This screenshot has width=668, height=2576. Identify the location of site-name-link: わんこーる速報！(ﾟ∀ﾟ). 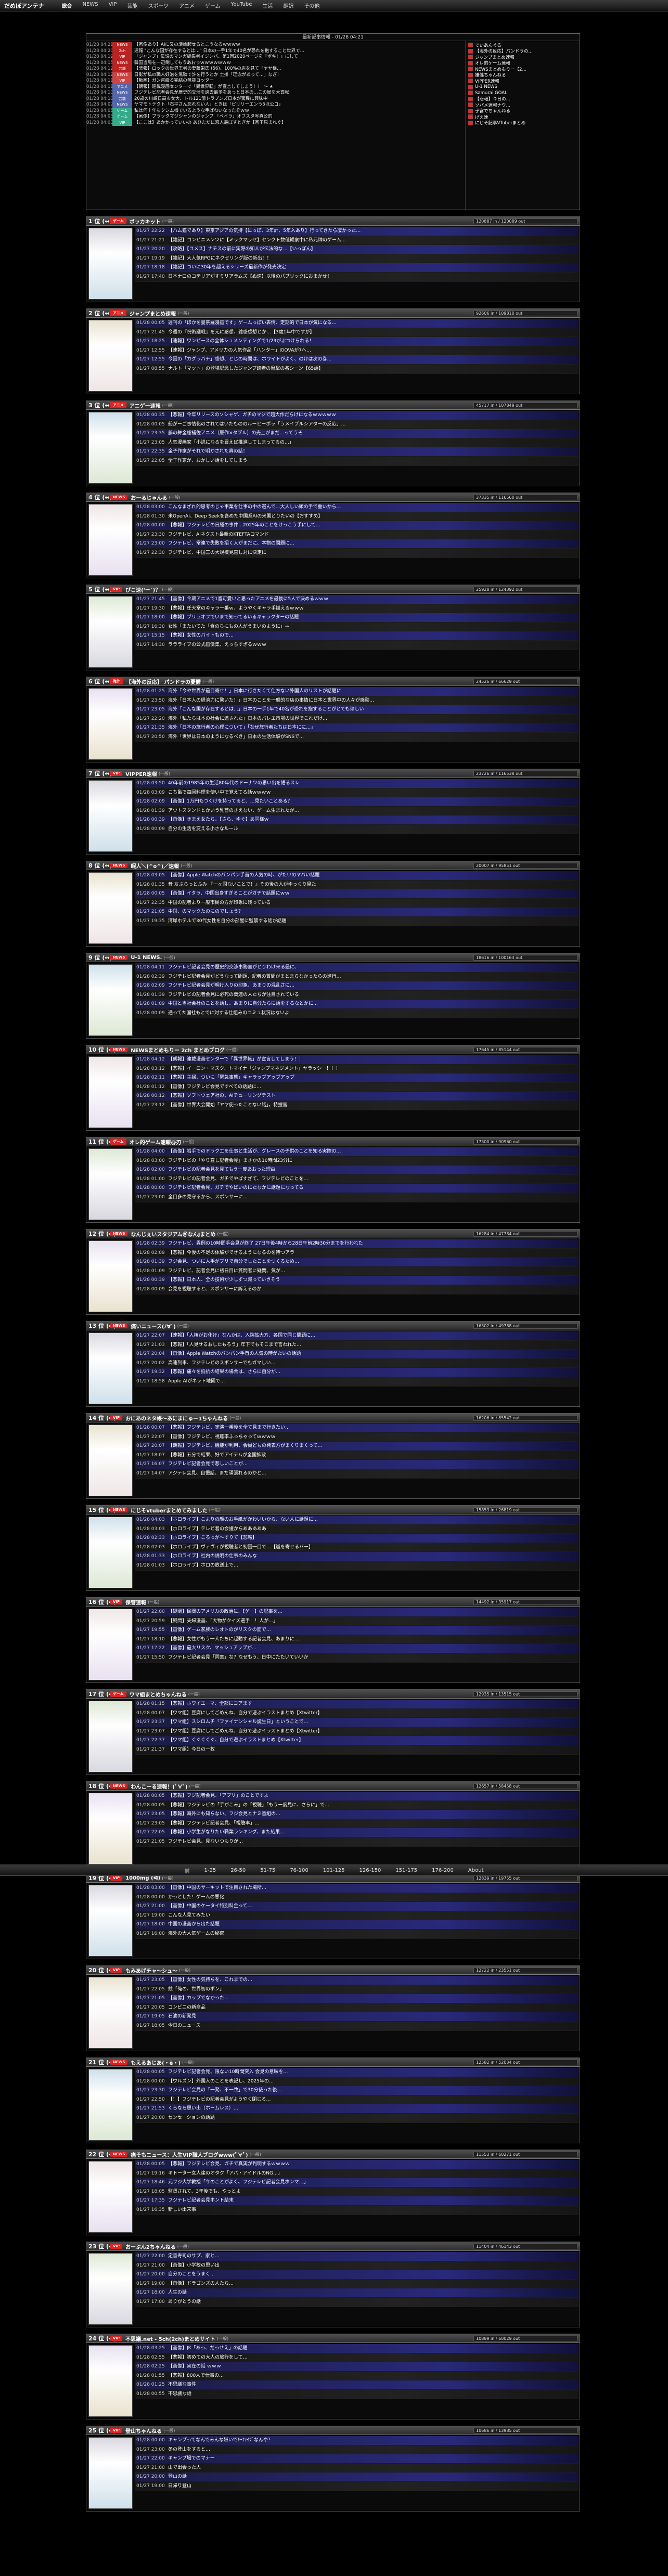
(159, 1786).